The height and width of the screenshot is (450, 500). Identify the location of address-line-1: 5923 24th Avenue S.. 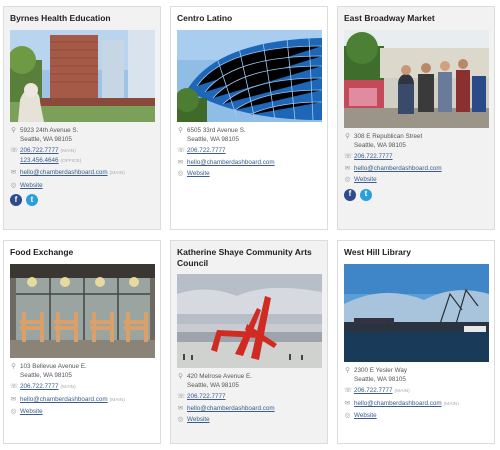
(49, 130).